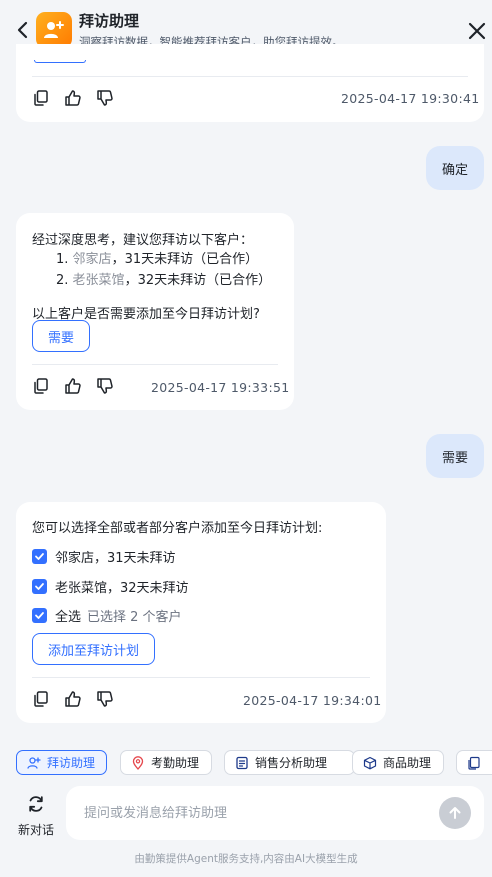 Image resolution: width=492 pixels, height=877 pixels. What do you see at coordinates (122, 588) in the screenshot?
I see `option-label: 老张菜馆，32天未拜访` at bounding box center [122, 588].